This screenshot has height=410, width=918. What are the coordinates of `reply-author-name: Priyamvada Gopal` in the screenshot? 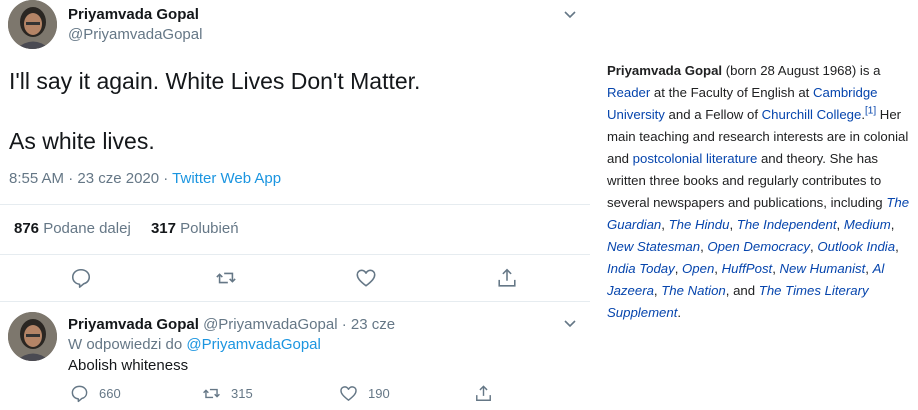 It's located at (133, 324).